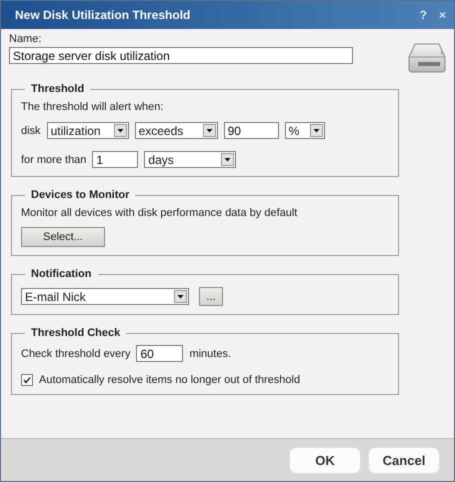  Describe the element at coordinates (404, 460) in the screenshot. I see `cancel-button: Cancel` at that location.